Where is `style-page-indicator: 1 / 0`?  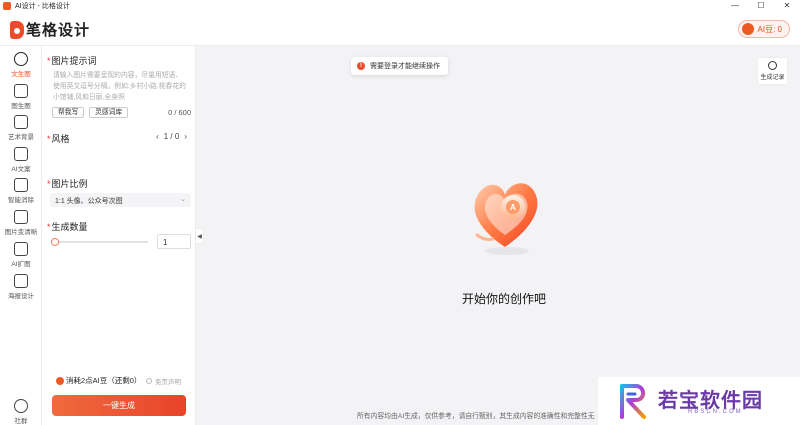 style-page-indicator: 1 / 0 is located at coordinates (171, 136).